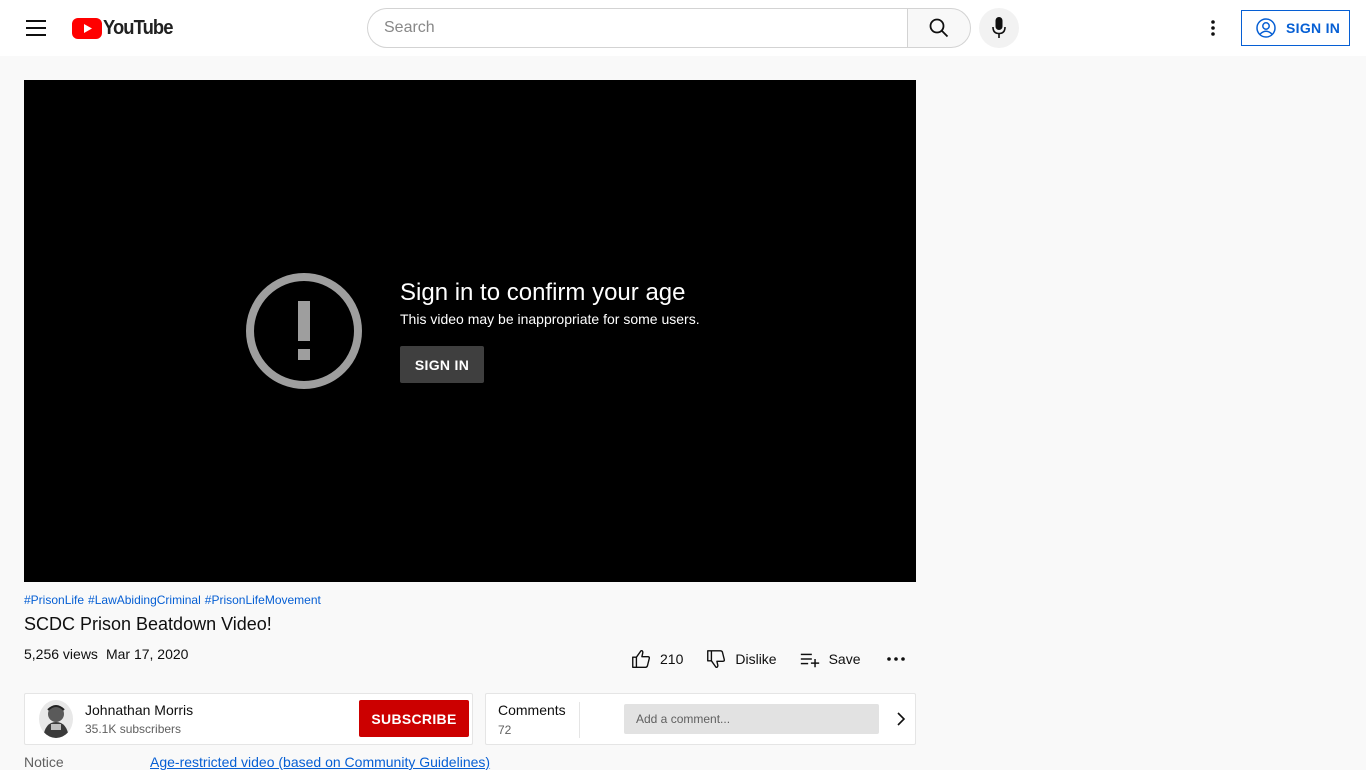 Image resolution: width=1366 pixels, height=770 pixels. Describe the element at coordinates (809, 660) in the screenshot. I see `playlist-add-icon` at that location.